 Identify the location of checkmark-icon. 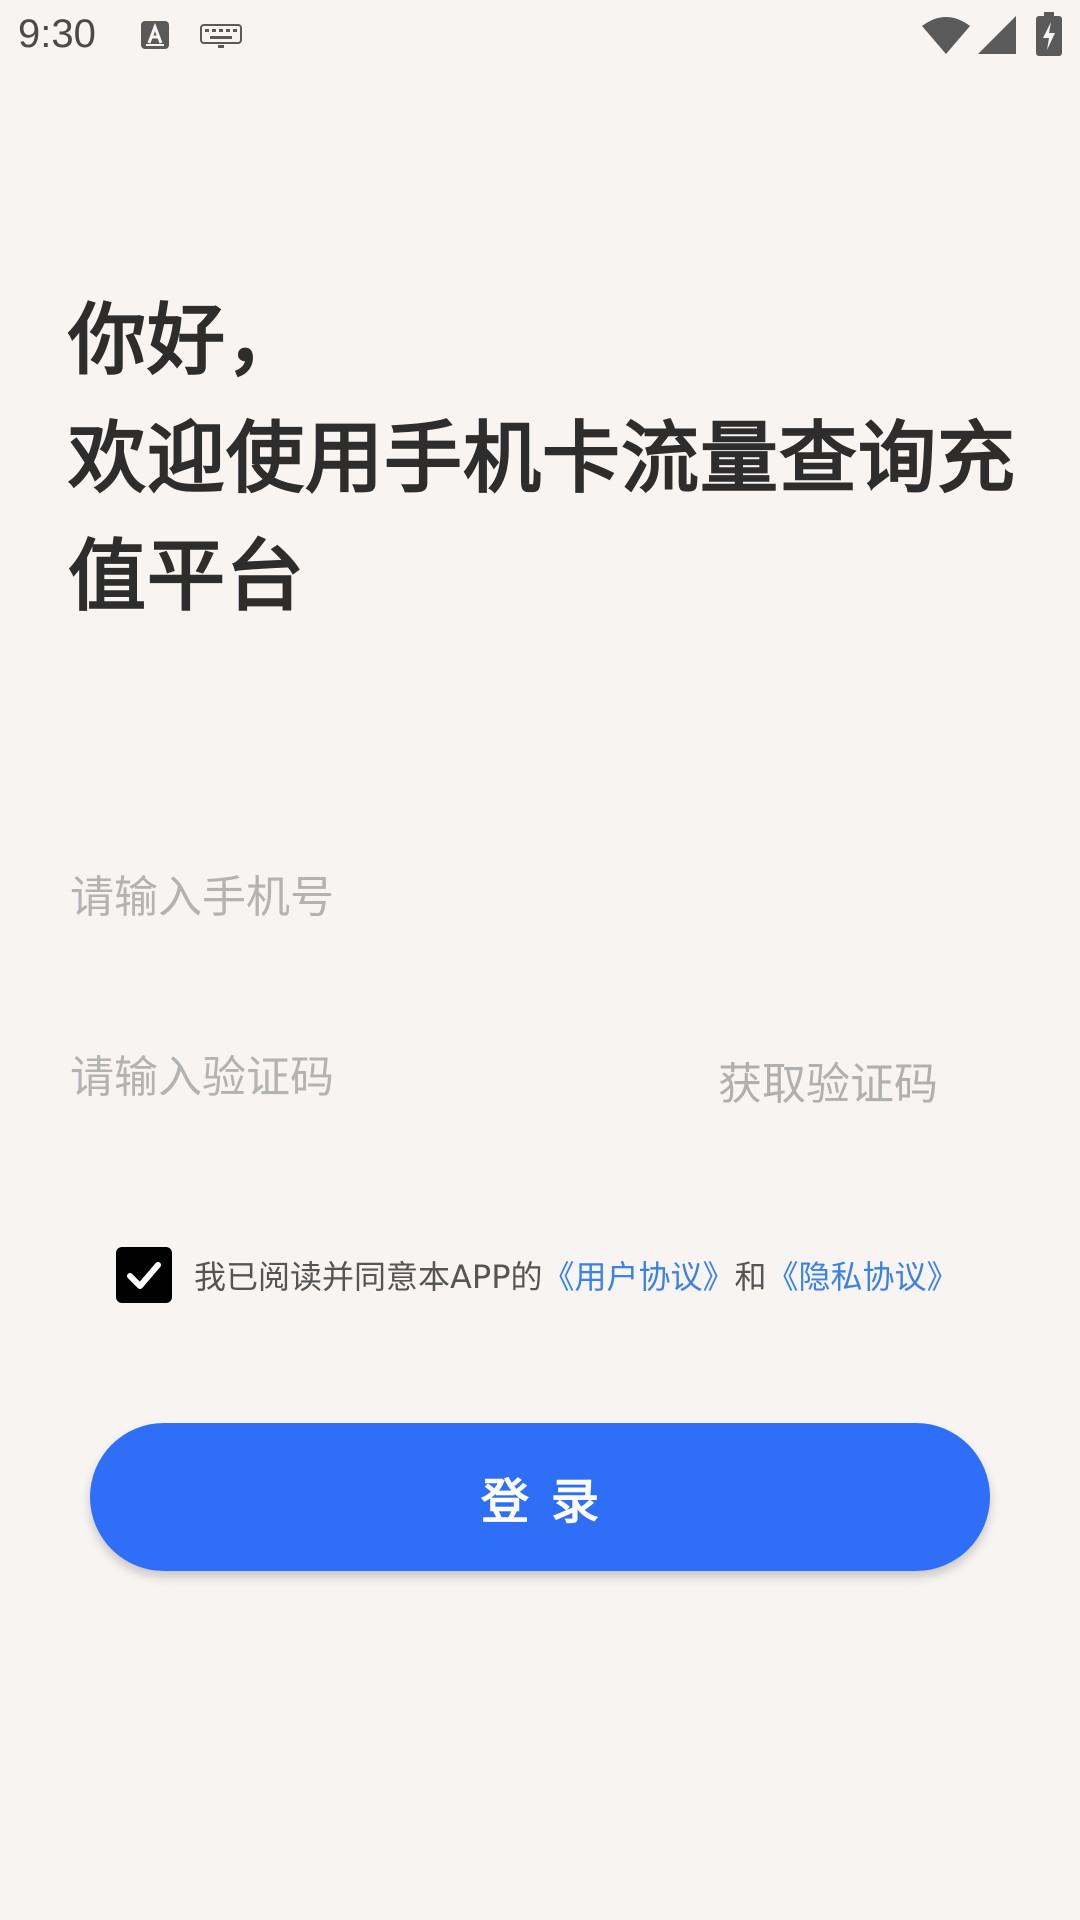
(144, 1275).